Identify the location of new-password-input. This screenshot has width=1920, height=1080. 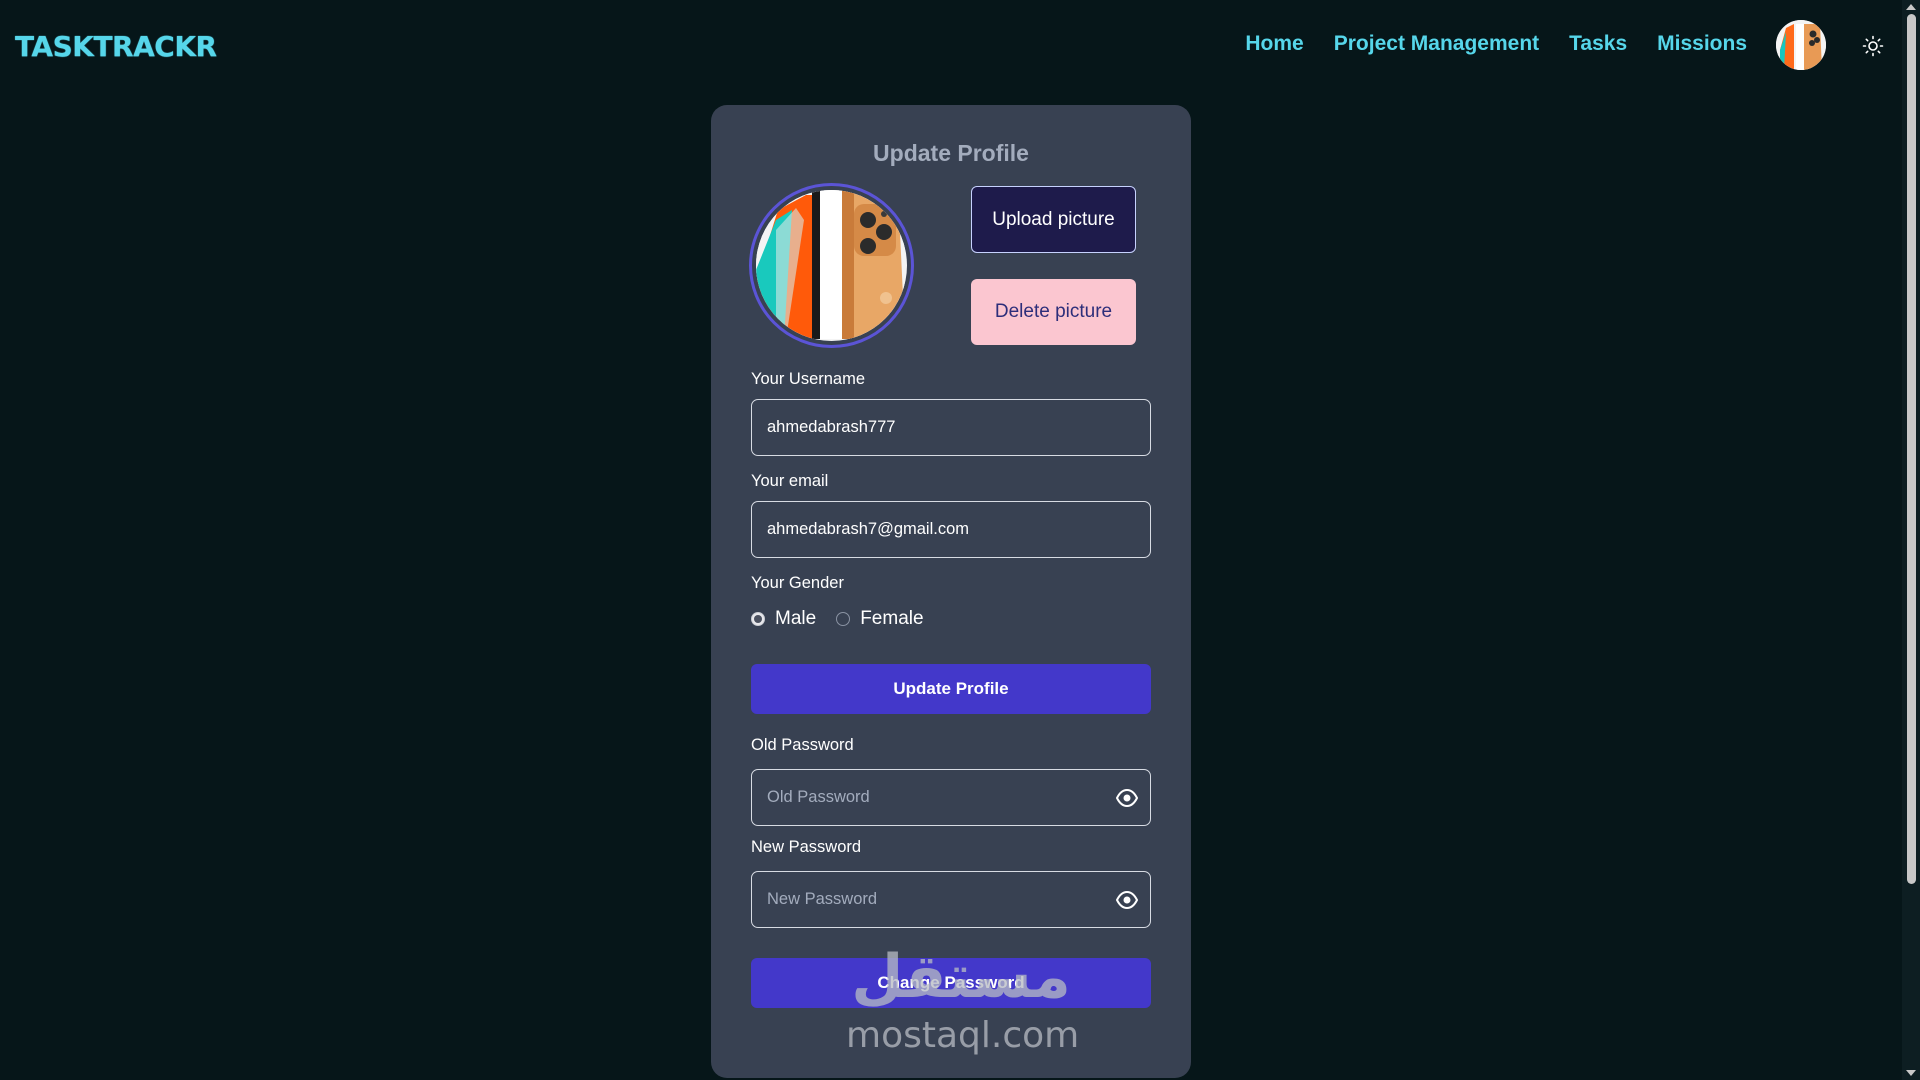
(951, 899).